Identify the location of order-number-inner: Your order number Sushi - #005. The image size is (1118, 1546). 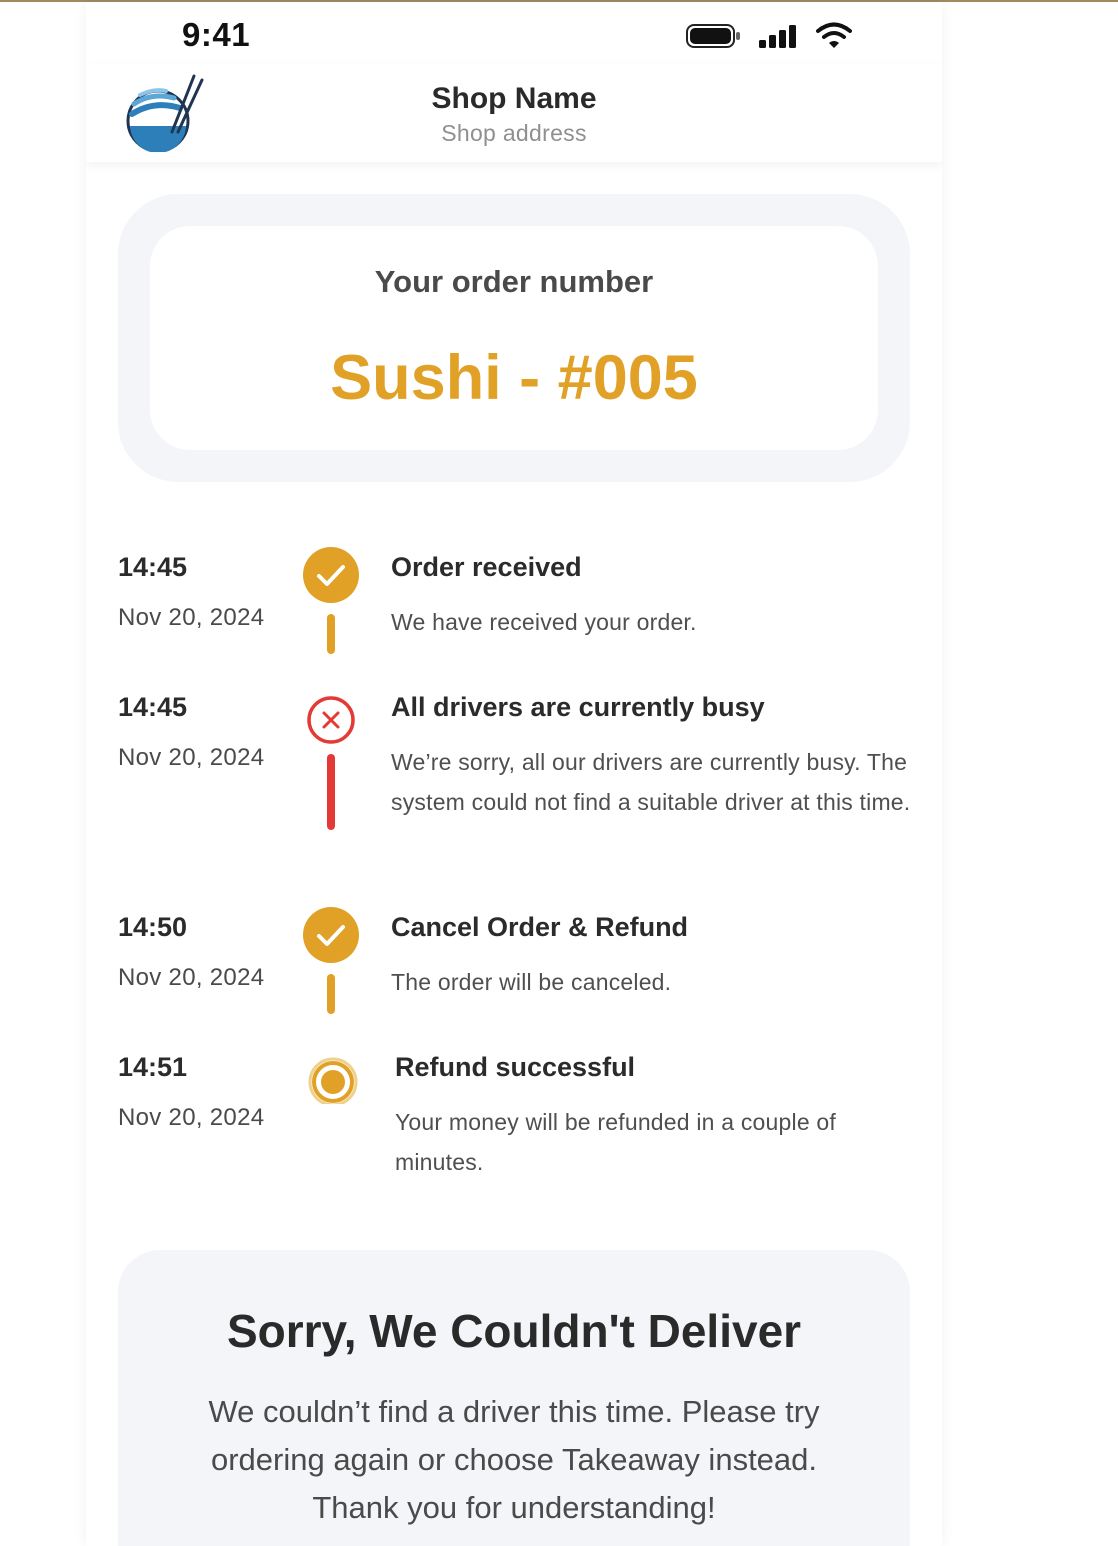
(514, 338).